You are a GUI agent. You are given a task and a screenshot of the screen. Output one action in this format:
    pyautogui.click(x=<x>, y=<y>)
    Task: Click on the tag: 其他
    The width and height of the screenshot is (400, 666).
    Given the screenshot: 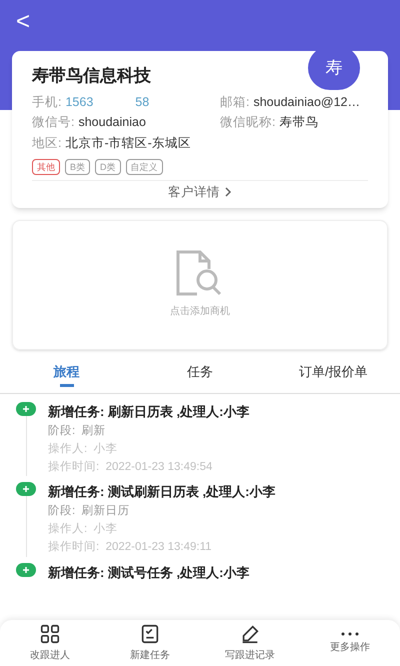 What is the action you would take?
    pyautogui.click(x=46, y=166)
    